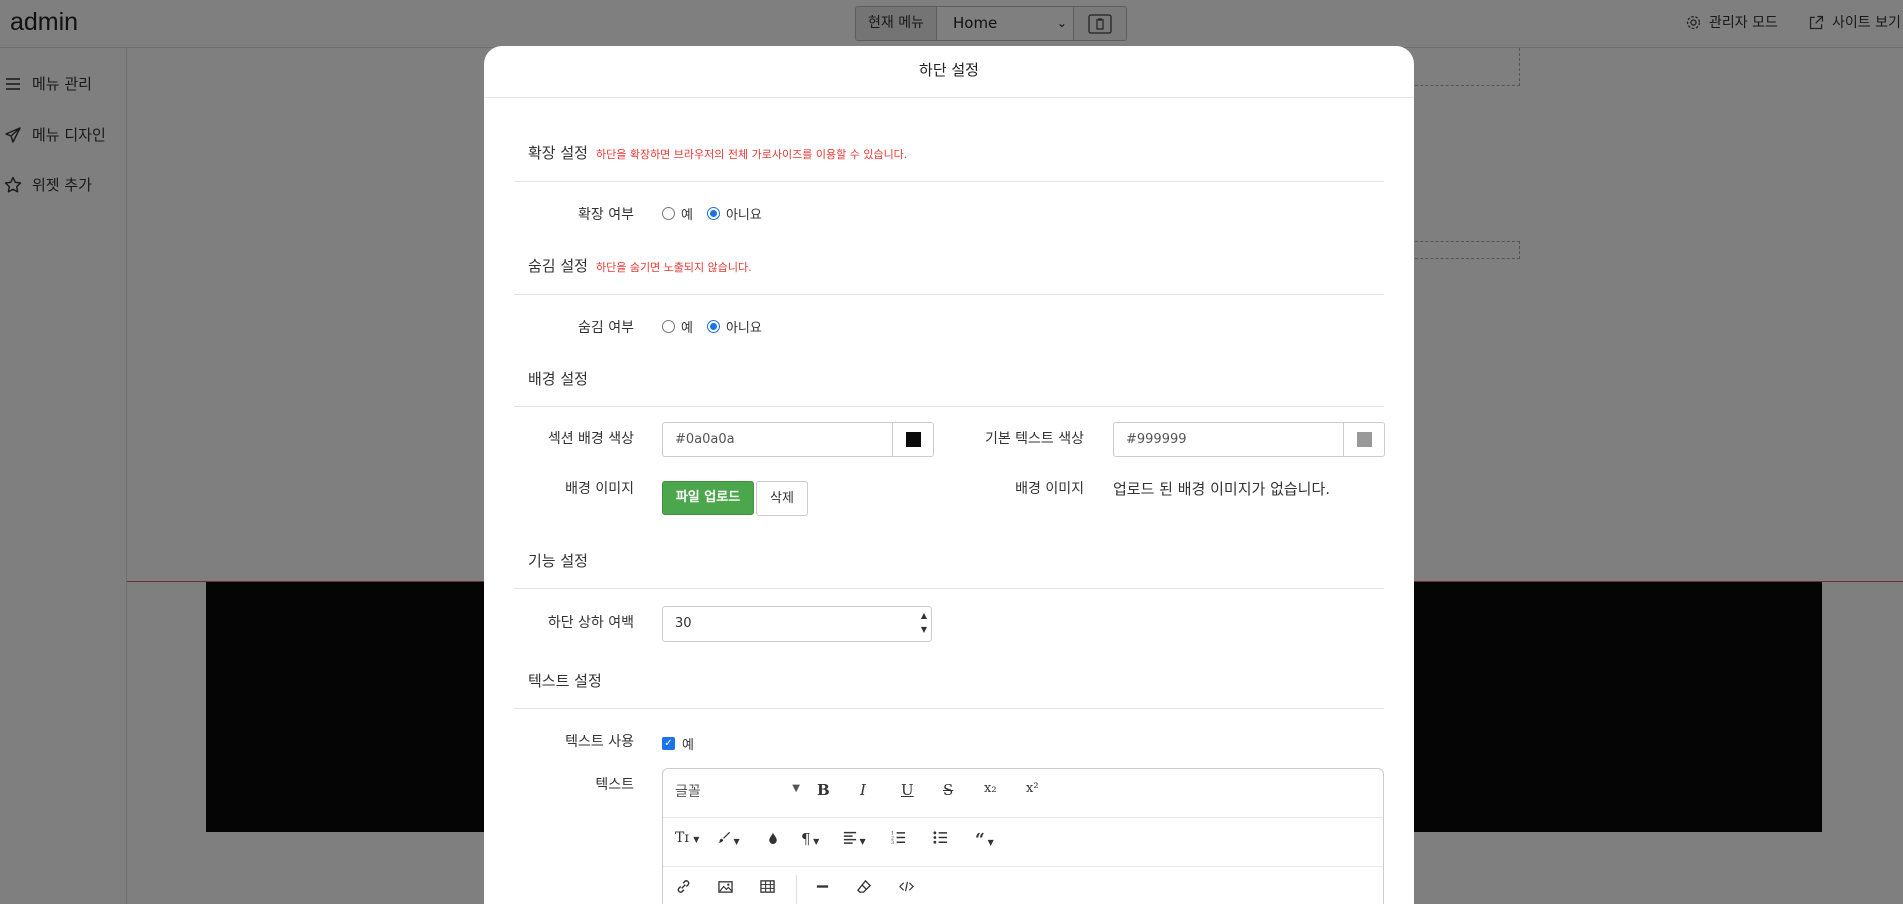  I want to click on checkbox-checked-icon: ✓, so click(668, 743).